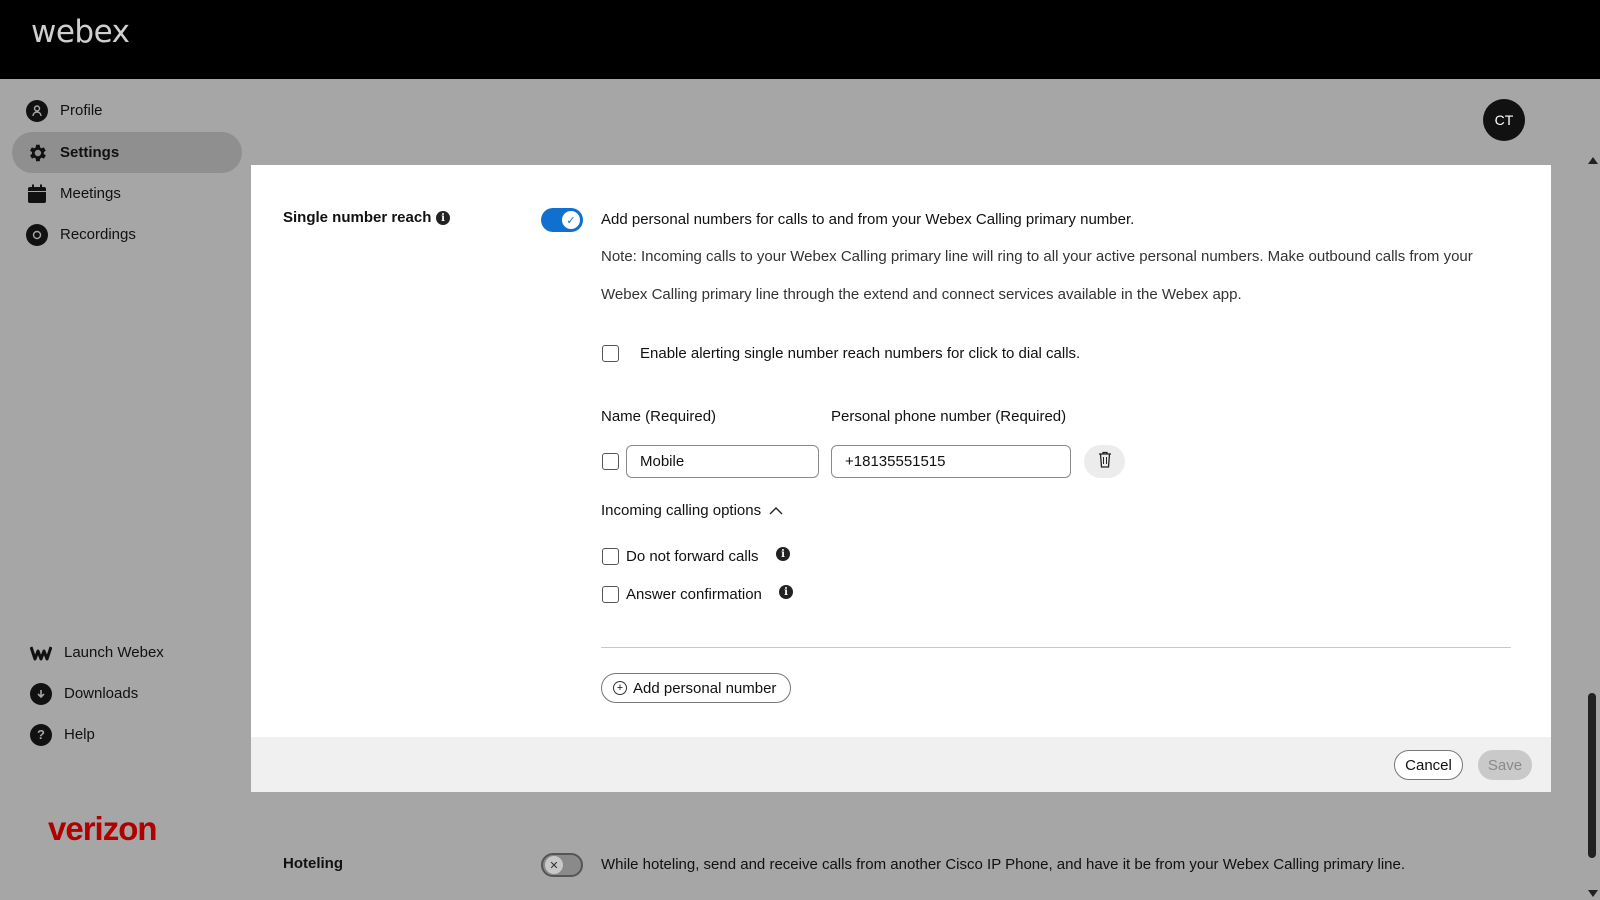  I want to click on card-footer, so click(901, 764).